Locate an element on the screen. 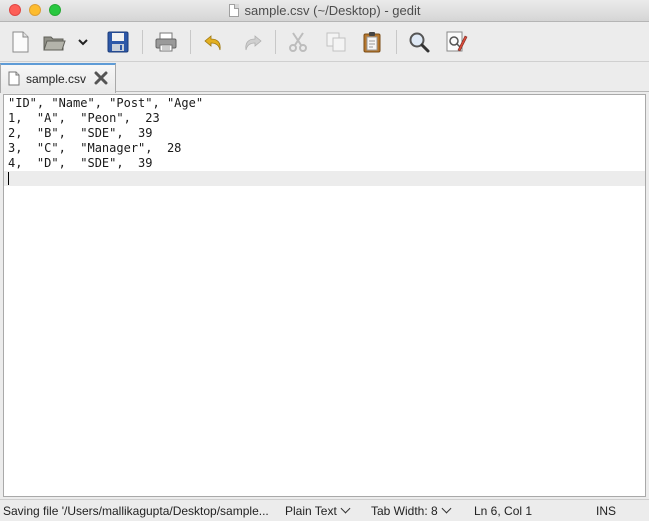 The width and height of the screenshot is (649, 521). window-title: sample.csv (~/Desktop) - gedit is located at coordinates (332, 10).